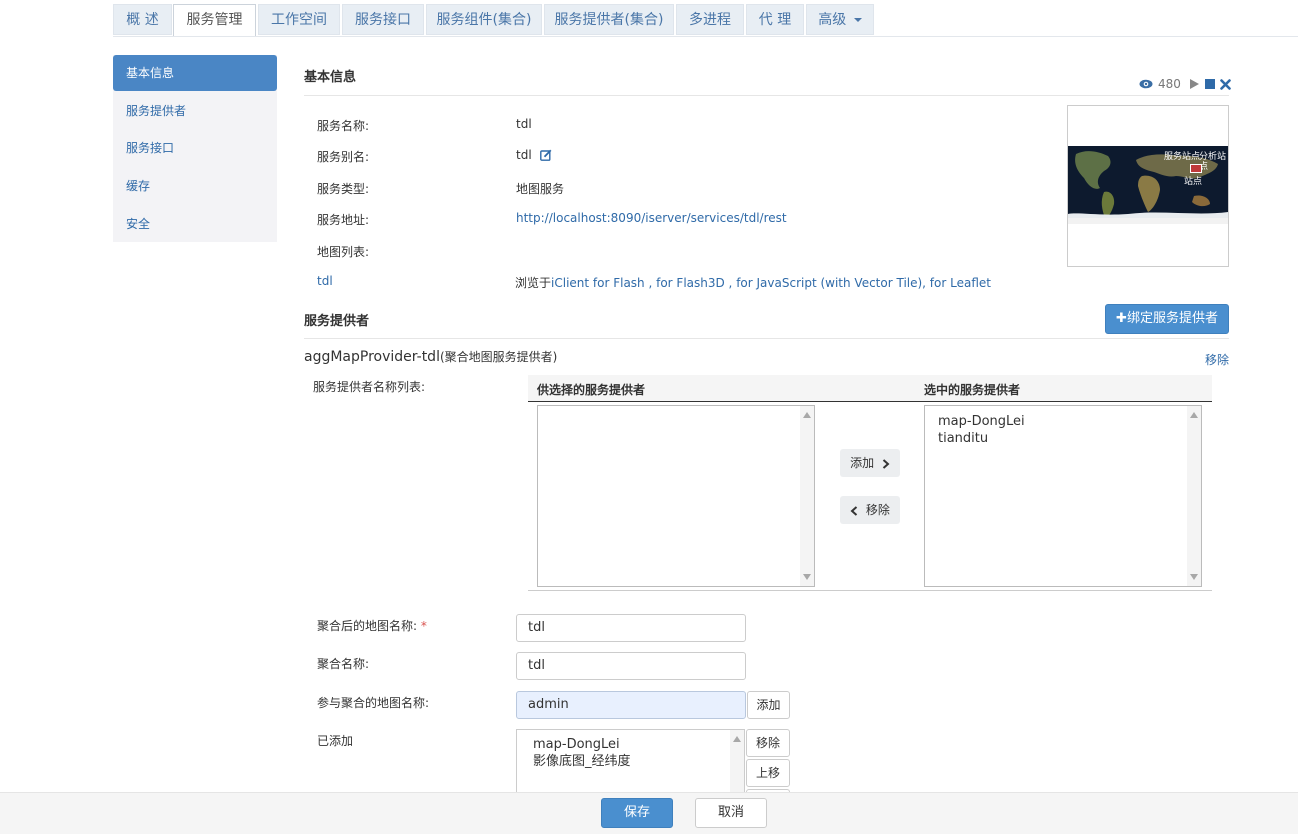 The image size is (1298, 834). I want to click on sidebar-item-service-interface: 服务接口, so click(195, 148).